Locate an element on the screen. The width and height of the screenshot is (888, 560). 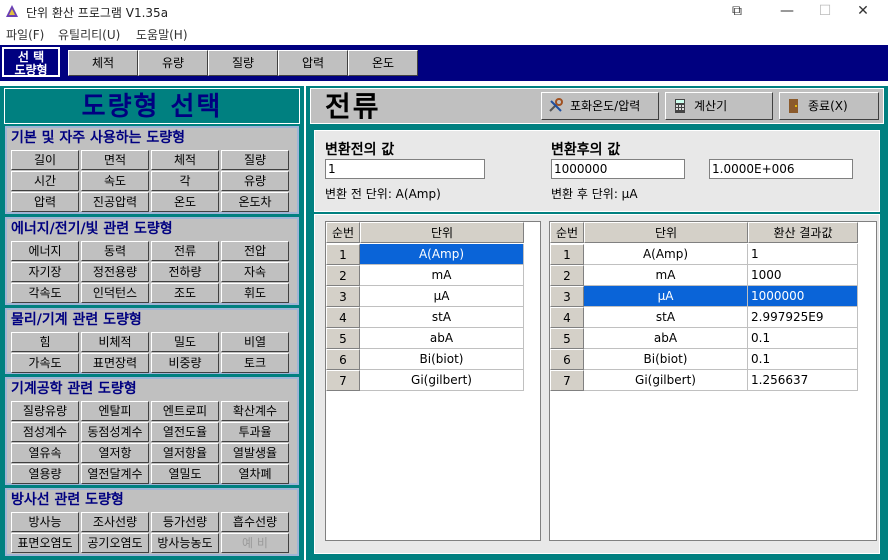
category-button: 흡수선량 is located at coordinates (255, 522).